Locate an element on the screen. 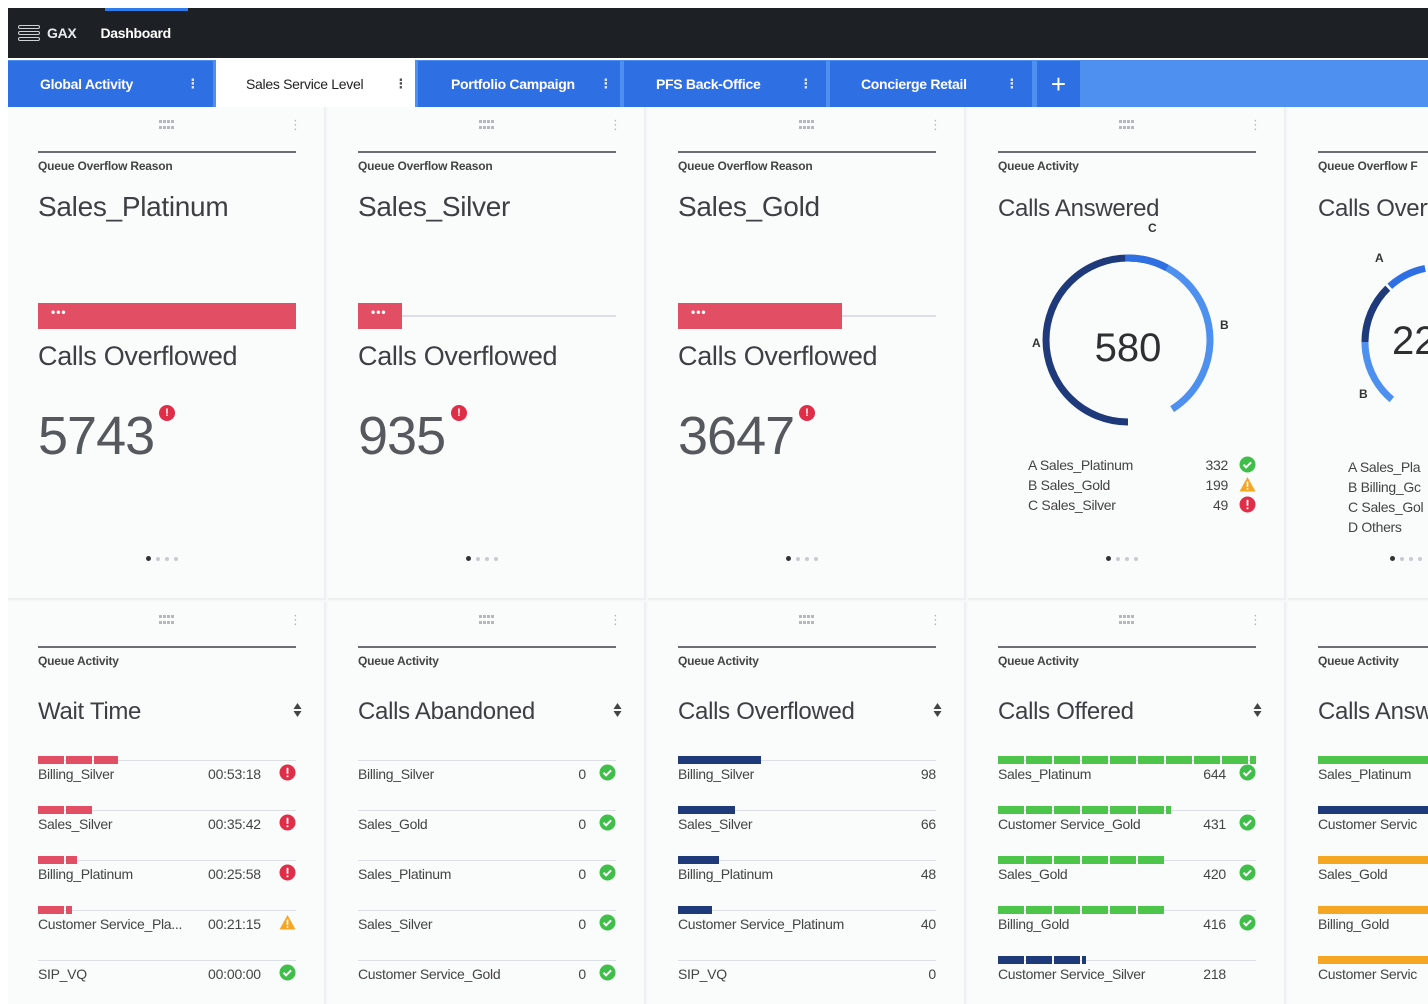 The height and width of the screenshot is (1004, 1428). list-item: Customer Service_Silver 218 is located at coordinates (1127, 977).